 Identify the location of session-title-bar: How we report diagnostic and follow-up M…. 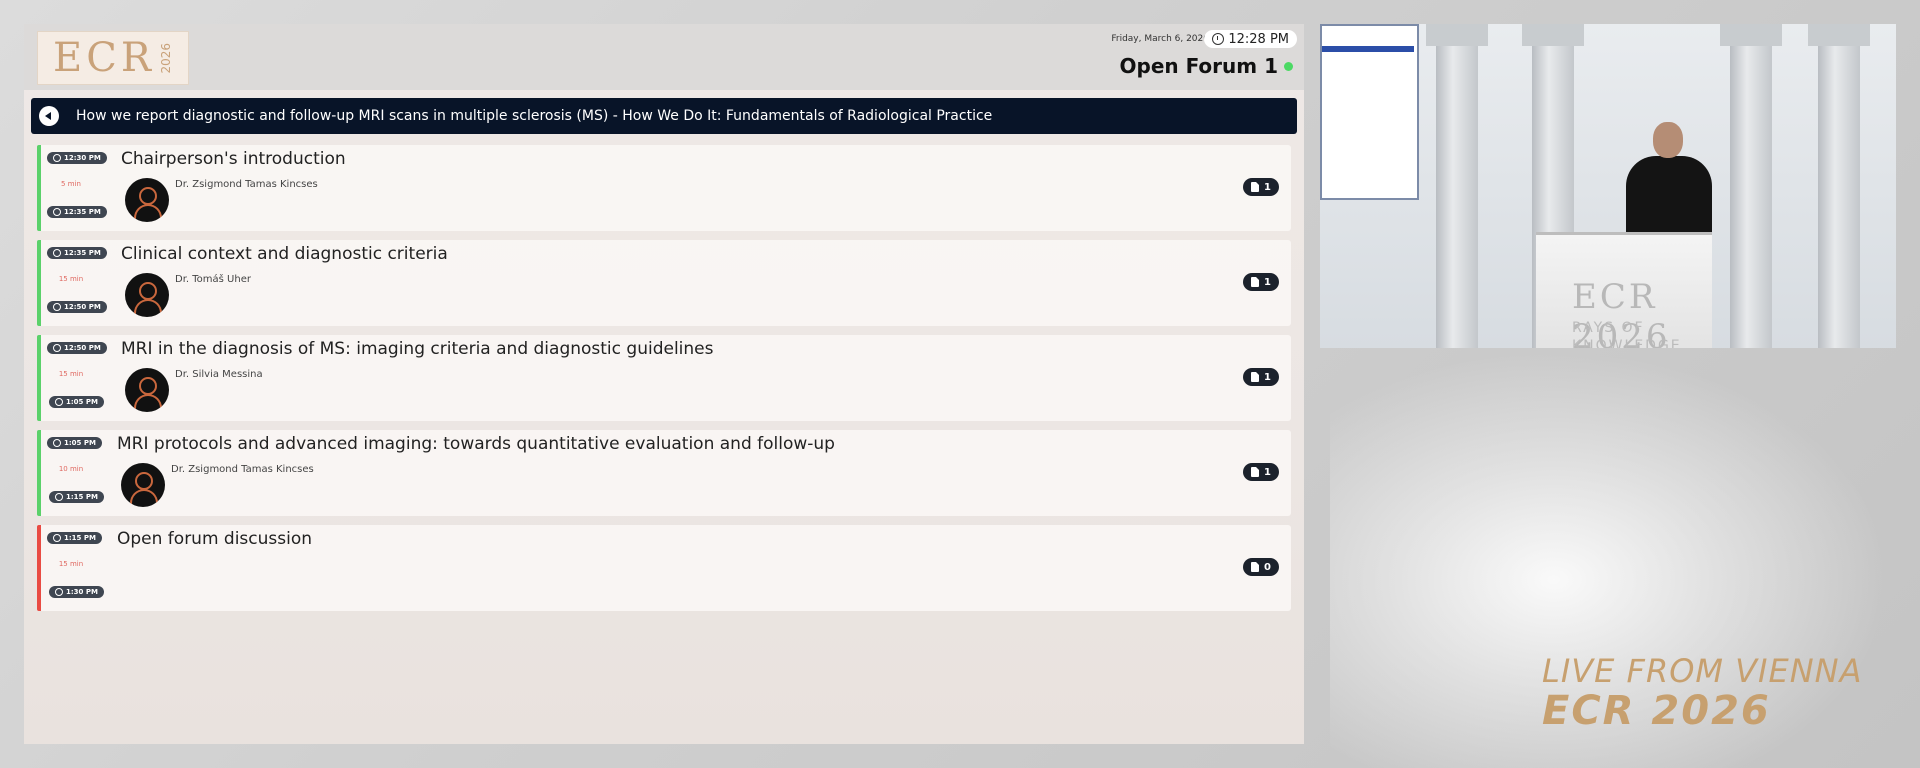
(664, 116).